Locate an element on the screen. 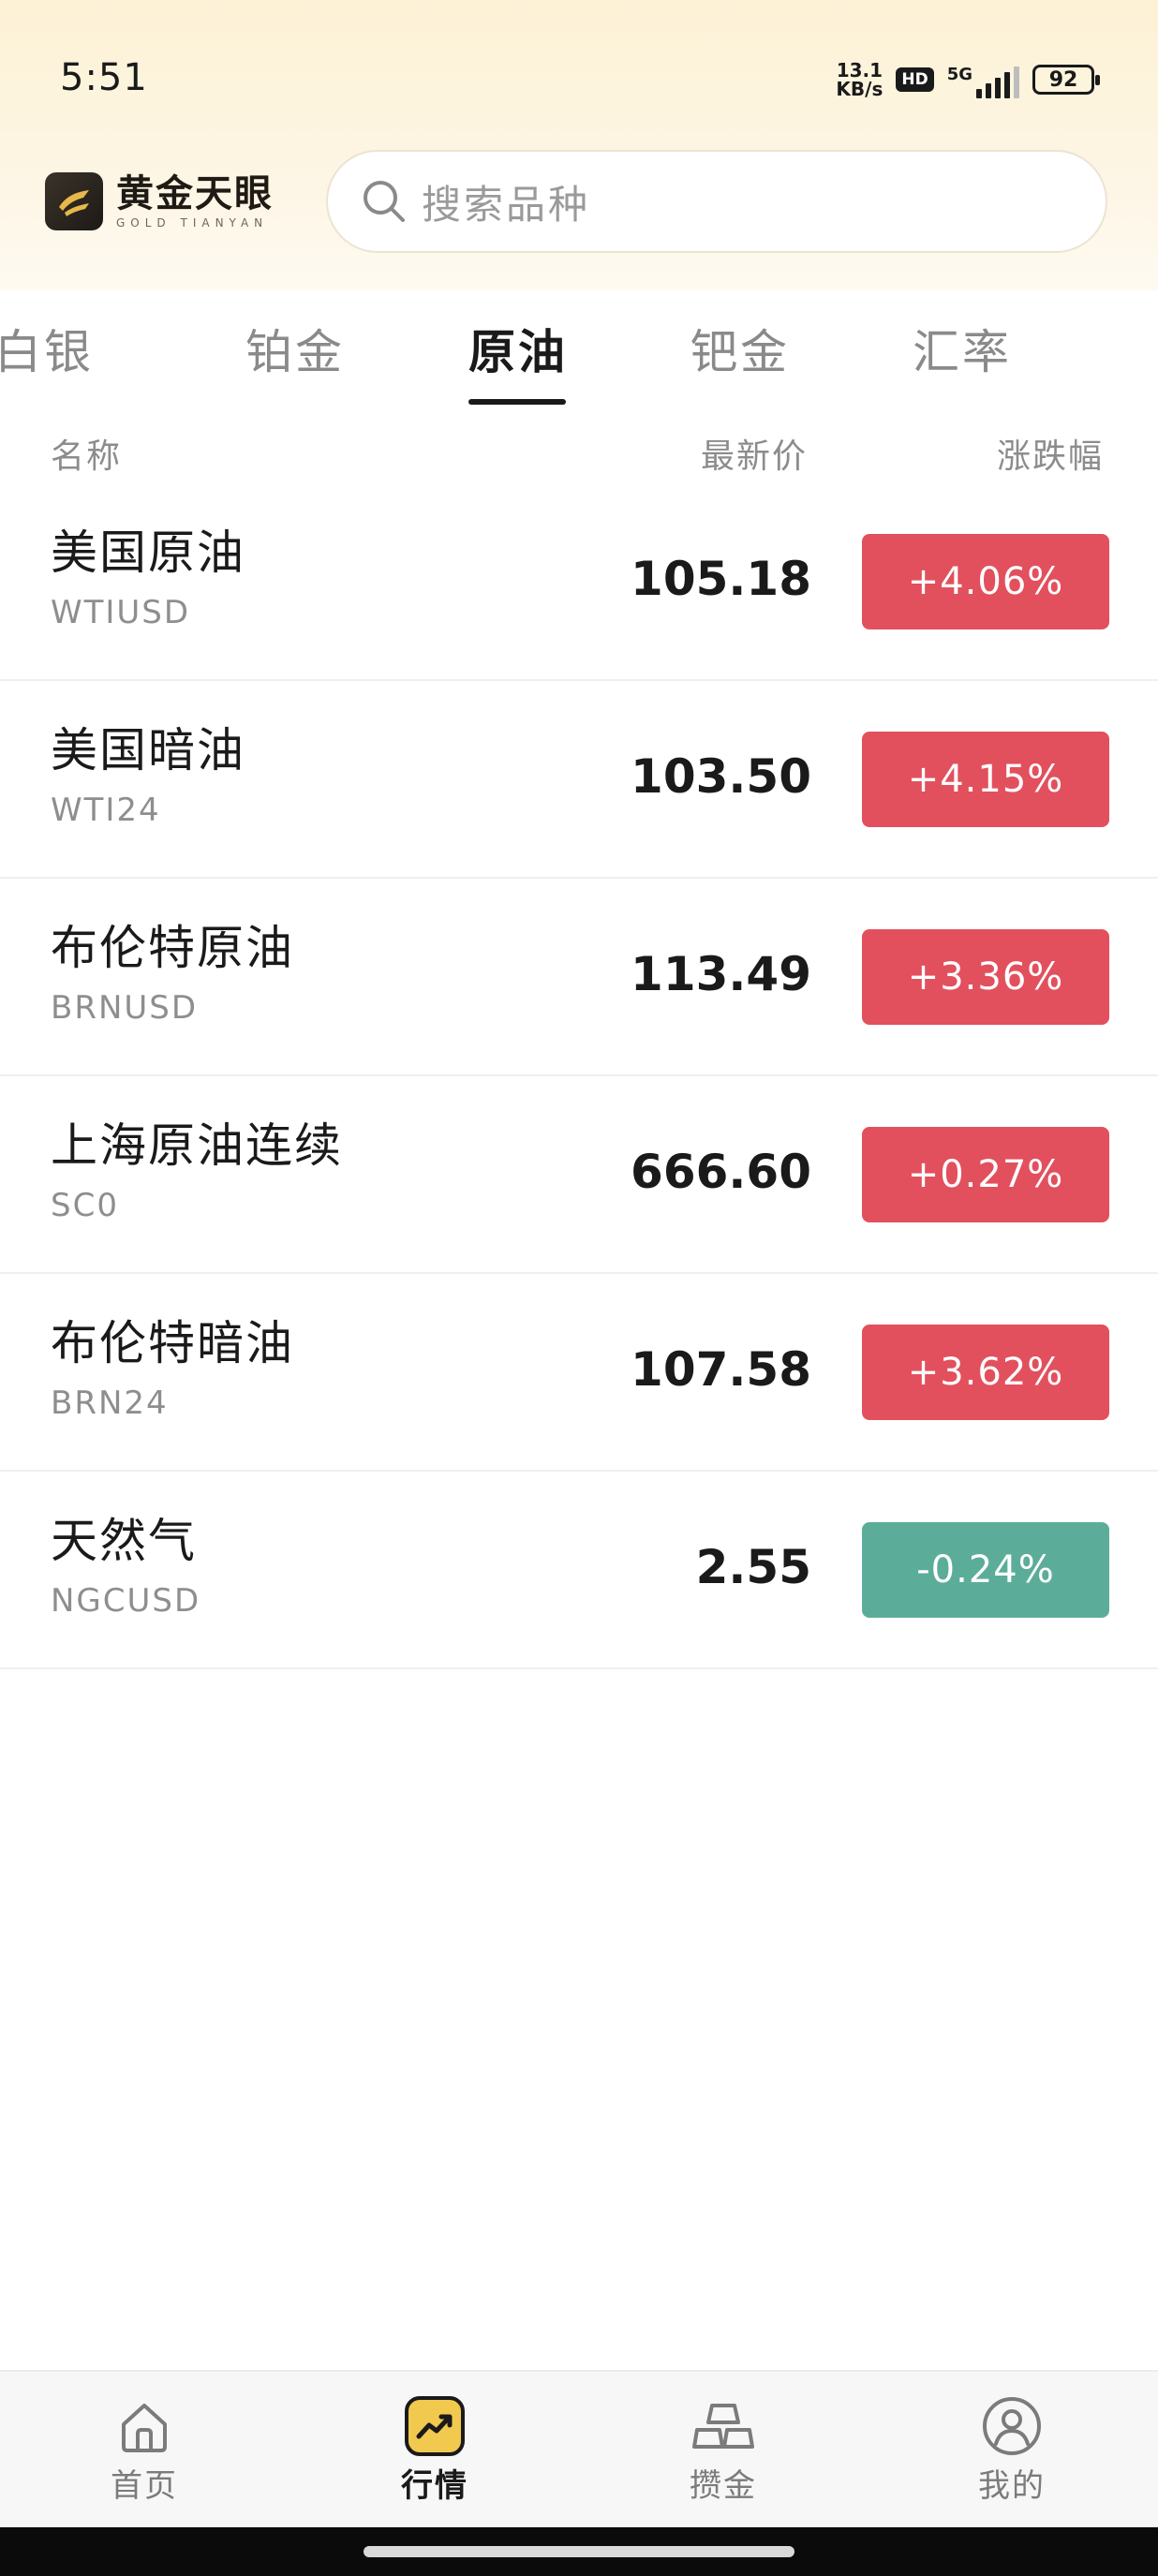  signal-bars is located at coordinates (997, 82).